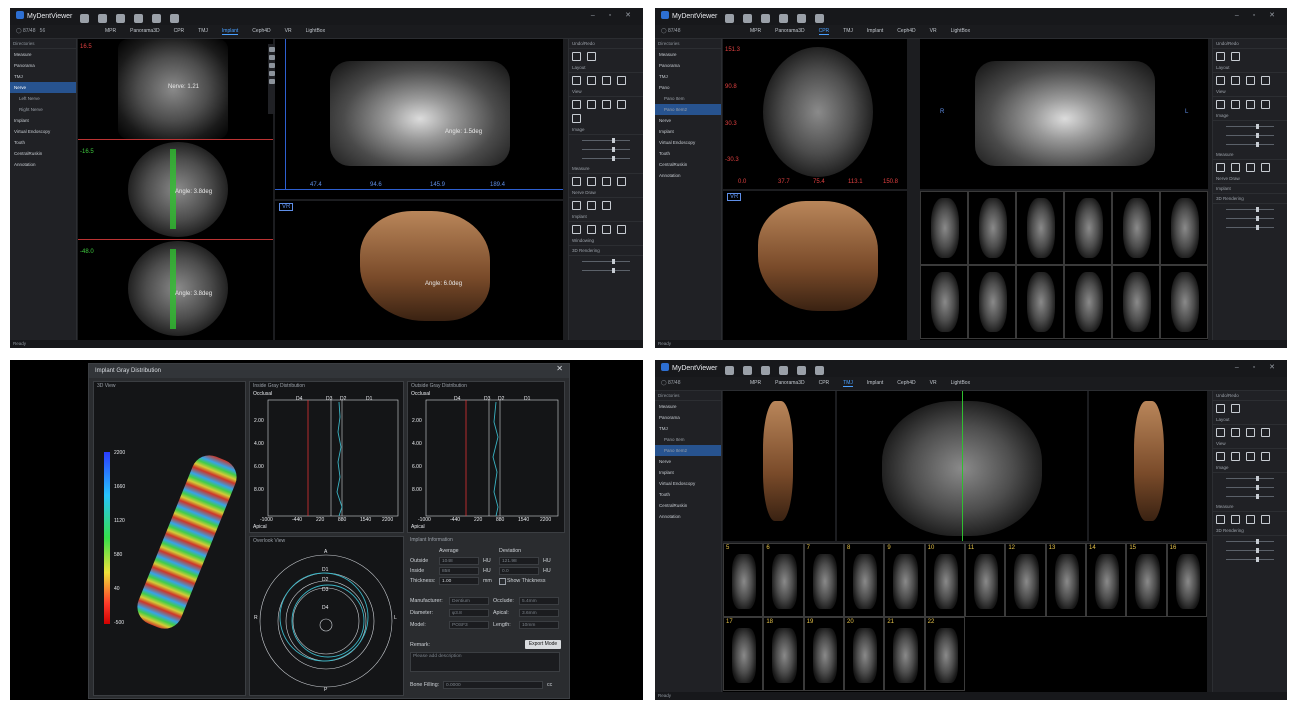 The width and height of the screenshot is (1300, 710). What do you see at coordinates (823, 654) in the screenshot?
I see `tmj-slice: 19` at bounding box center [823, 654].